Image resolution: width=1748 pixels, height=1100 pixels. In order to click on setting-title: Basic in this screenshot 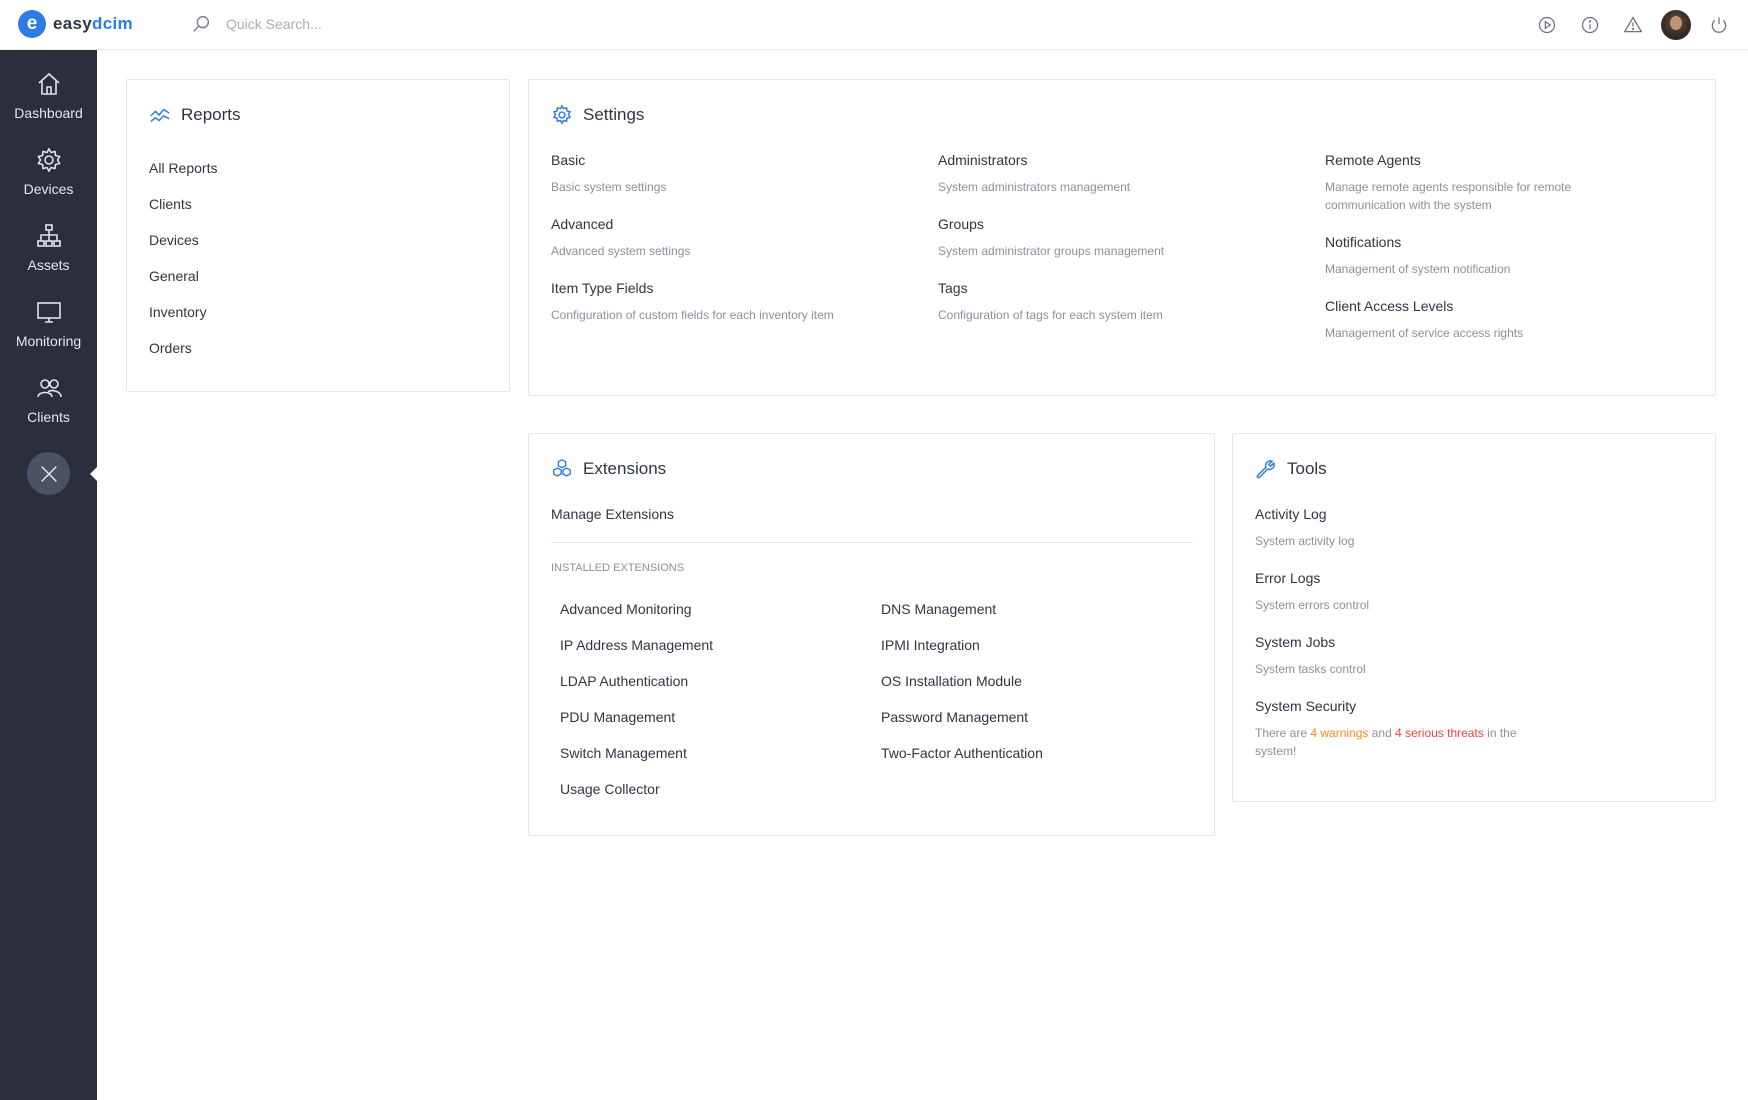, I will do `click(721, 160)`.